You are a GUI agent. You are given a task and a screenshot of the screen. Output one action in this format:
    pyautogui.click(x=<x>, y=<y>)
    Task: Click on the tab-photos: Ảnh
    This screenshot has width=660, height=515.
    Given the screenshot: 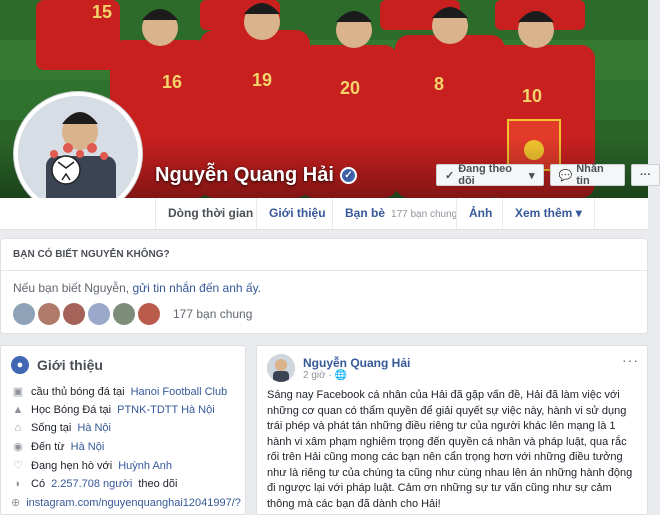 What is the action you would take?
    pyautogui.click(x=480, y=213)
    